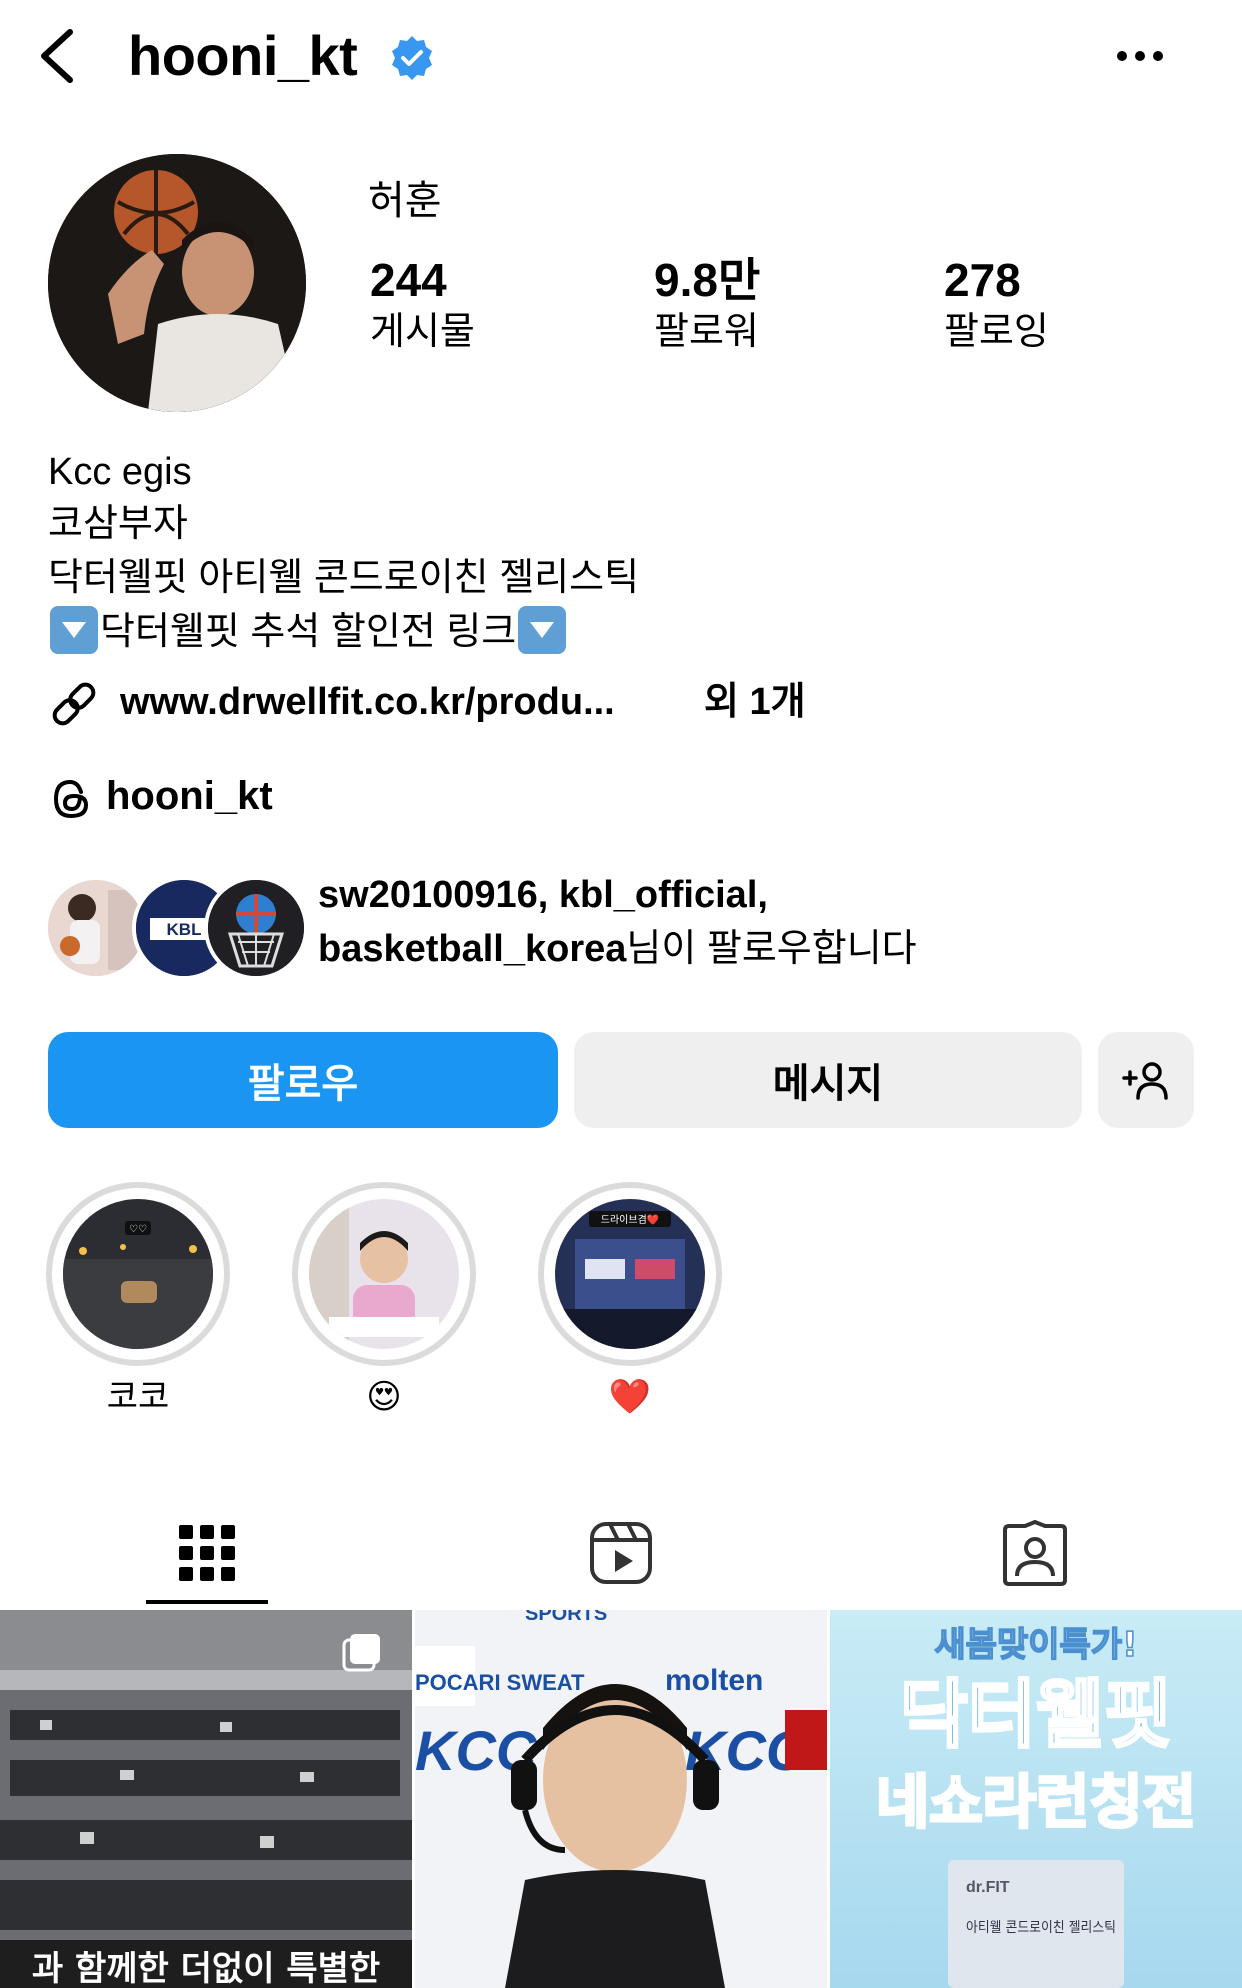 Image resolution: width=1242 pixels, height=1988 pixels. I want to click on highlight-label: 코코, so click(138, 1397).